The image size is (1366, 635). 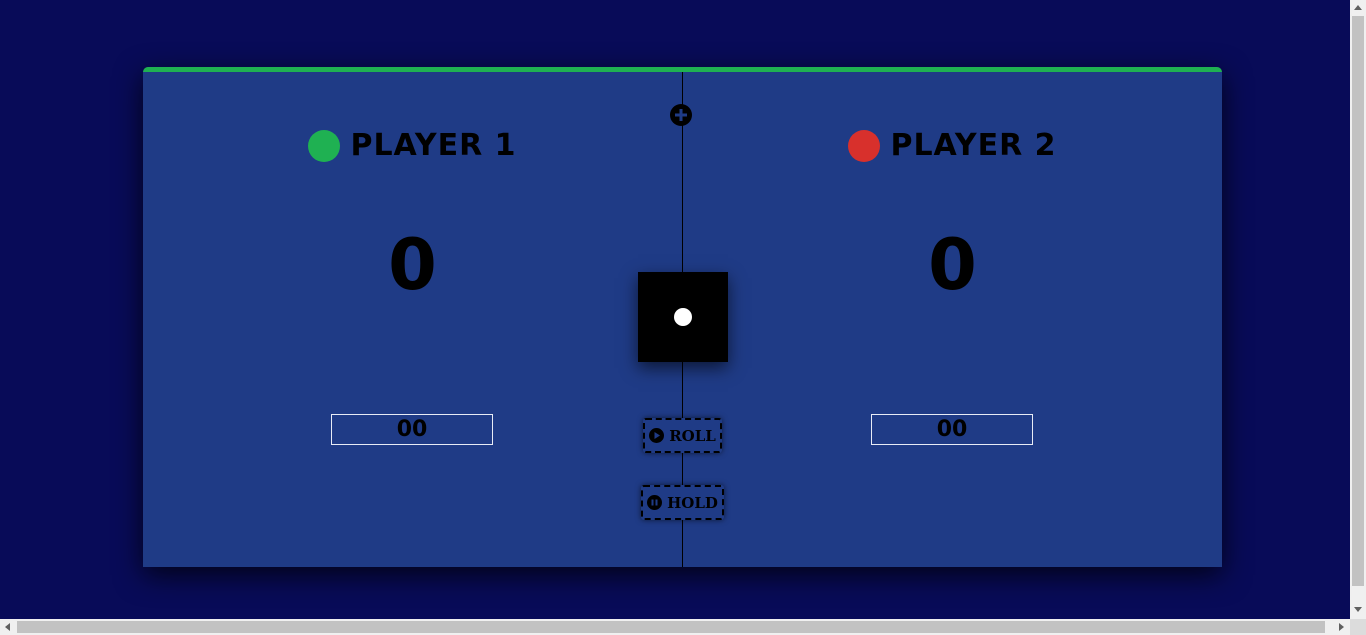 What do you see at coordinates (973, 145) in the screenshot?
I see `player-2-name: PLAYER 2` at bounding box center [973, 145].